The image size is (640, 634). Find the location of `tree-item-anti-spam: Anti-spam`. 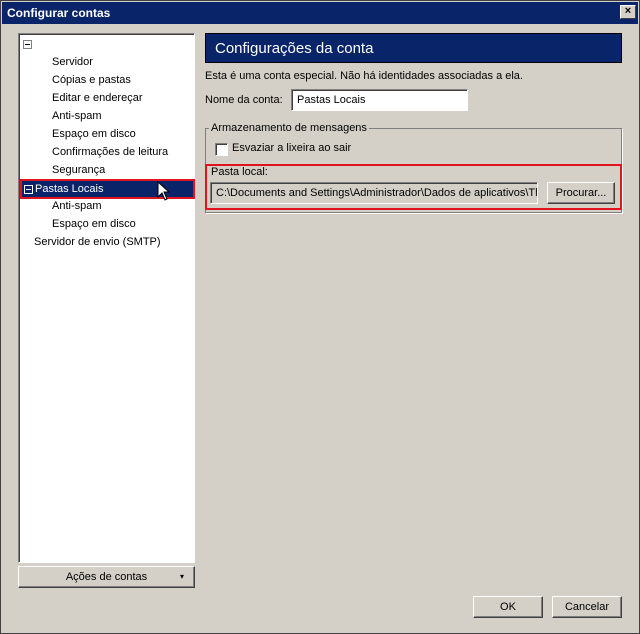

tree-item-anti-spam: Anti-spam is located at coordinates (77, 116).